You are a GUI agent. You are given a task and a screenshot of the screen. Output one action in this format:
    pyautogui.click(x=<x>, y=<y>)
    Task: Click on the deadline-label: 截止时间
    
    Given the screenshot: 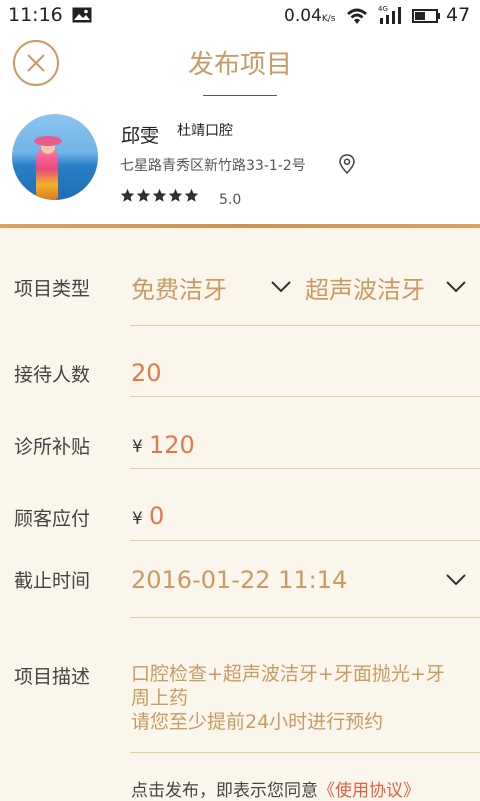 What is the action you would take?
    pyautogui.click(x=52, y=581)
    